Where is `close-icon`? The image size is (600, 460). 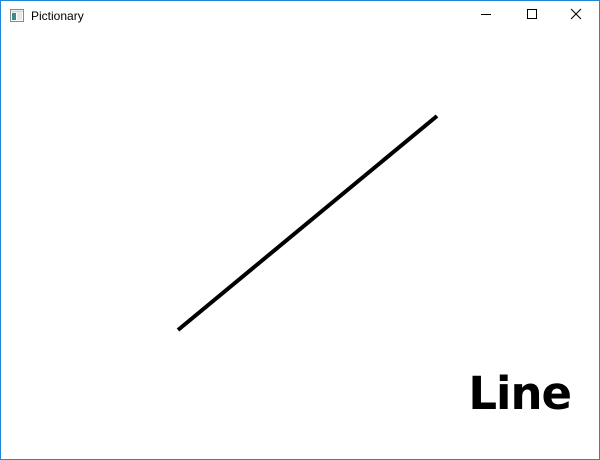 close-icon is located at coordinates (576, 16).